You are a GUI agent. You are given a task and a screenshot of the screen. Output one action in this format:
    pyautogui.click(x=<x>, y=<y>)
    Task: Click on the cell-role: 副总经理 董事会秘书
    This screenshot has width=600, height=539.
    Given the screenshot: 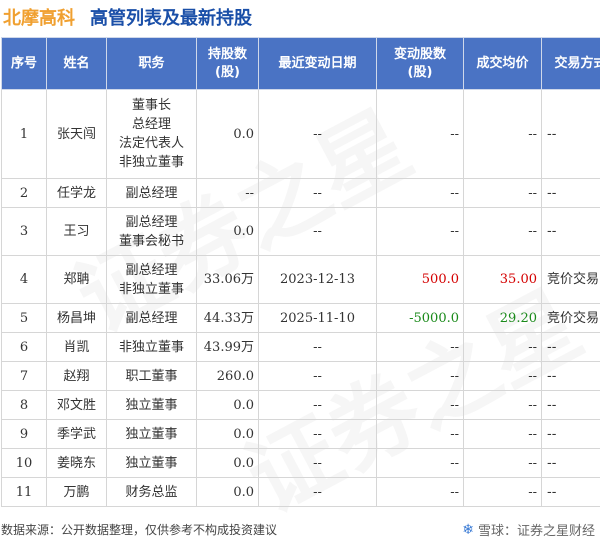 What is the action you would take?
    pyautogui.click(x=151, y=231)
    